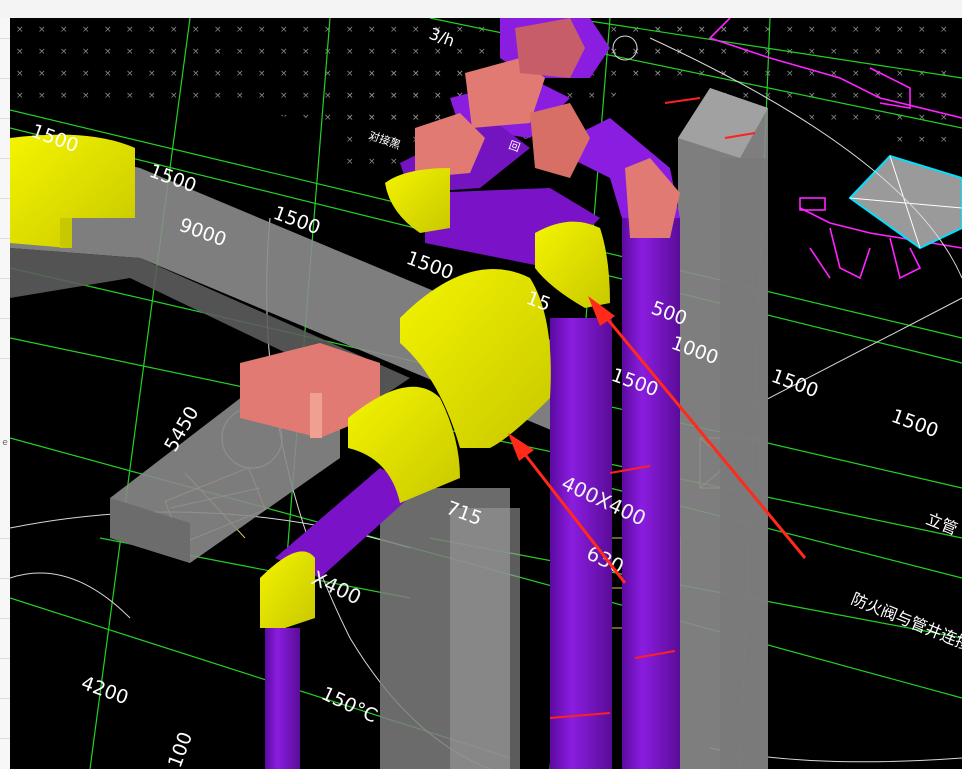 The width and height of the screenshot is (962, 769). Describe the element at coordinates (5, 443) in the screenshot. I see `side-tool-label: e` at that location.